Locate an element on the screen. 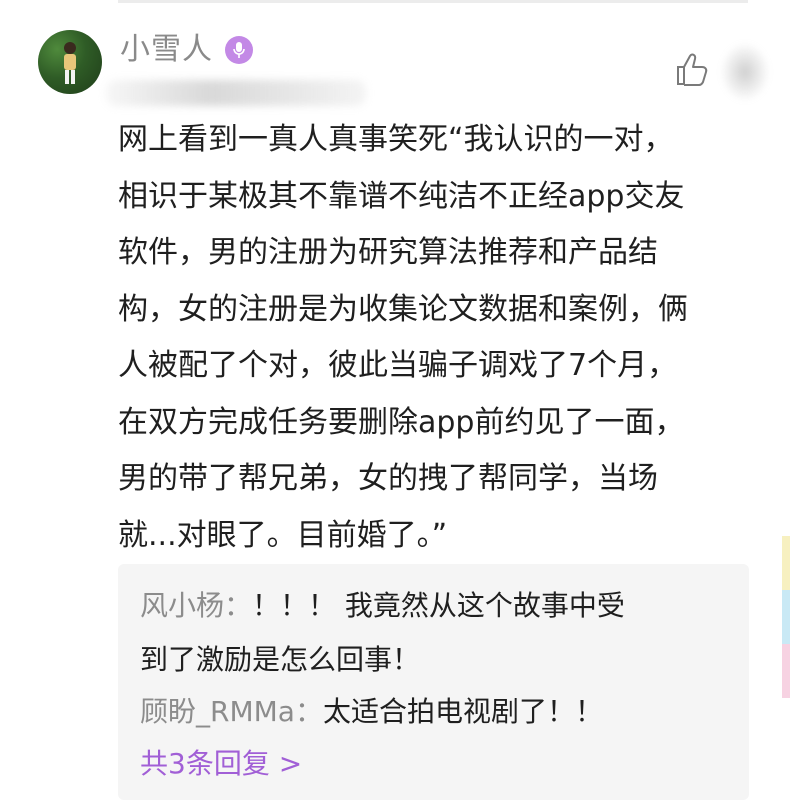 This screenshot has width=790, height=800. comment-line: 构，女的注册是为收集论文数据和案例，俩 is located at coordinates (403, 309).